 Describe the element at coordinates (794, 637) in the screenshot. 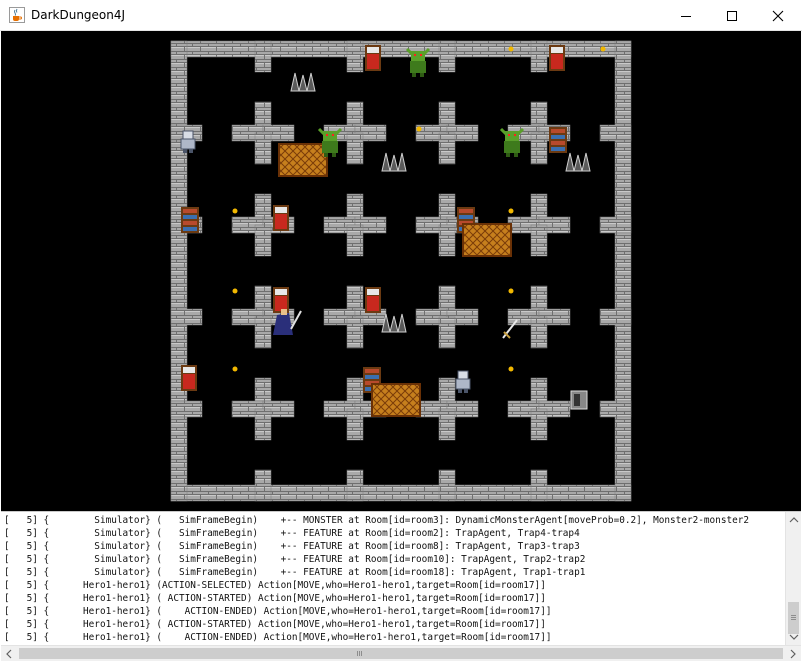

I see `scroll-down-icon` at that location.